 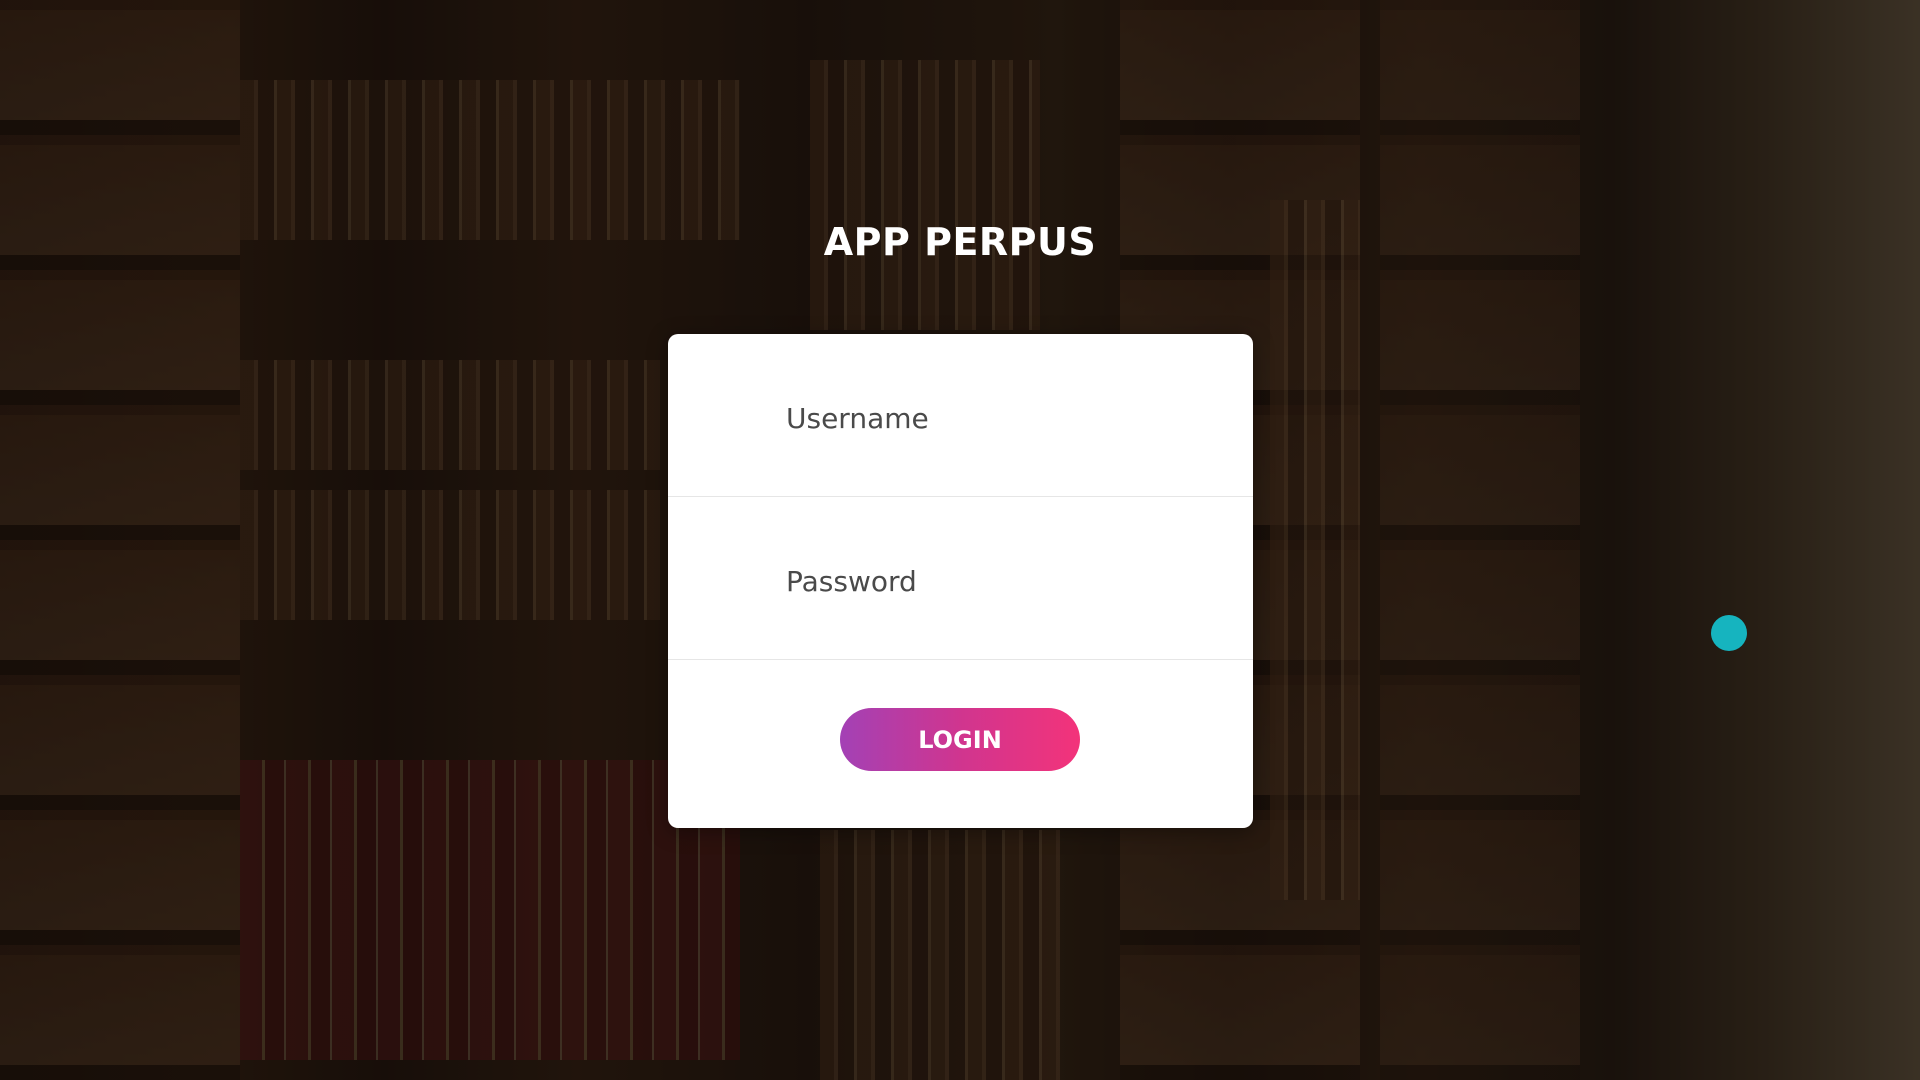 What do you see at coordinates (960, 242) in the screenshot?
I see `app-title: APP PERPUS` at bounding box center [960, 242].